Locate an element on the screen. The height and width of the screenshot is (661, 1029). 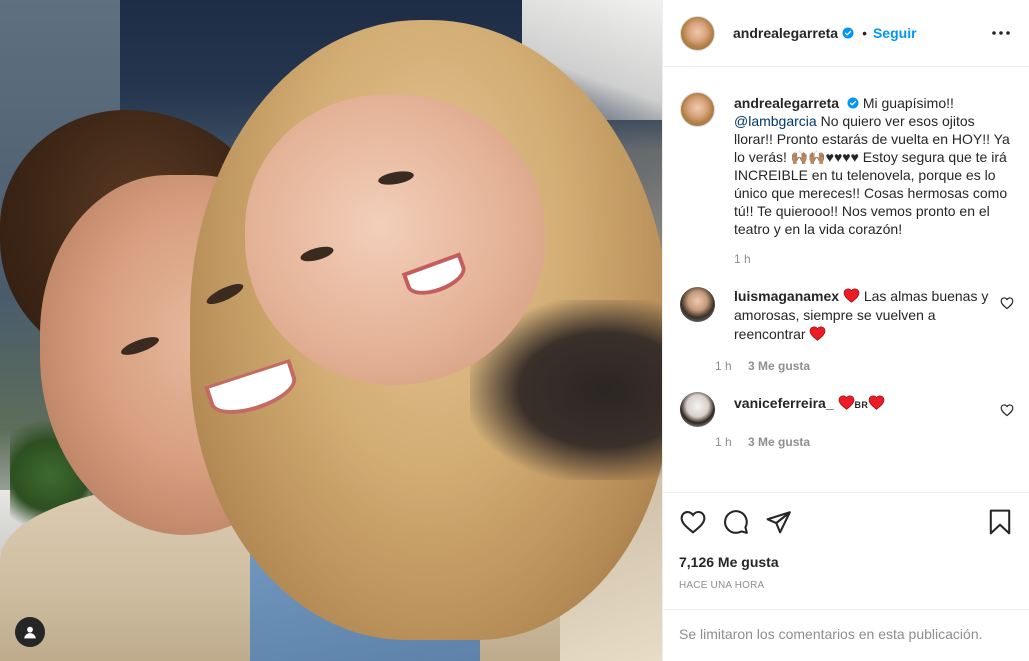
share-button is located at coordinates (779, 522).